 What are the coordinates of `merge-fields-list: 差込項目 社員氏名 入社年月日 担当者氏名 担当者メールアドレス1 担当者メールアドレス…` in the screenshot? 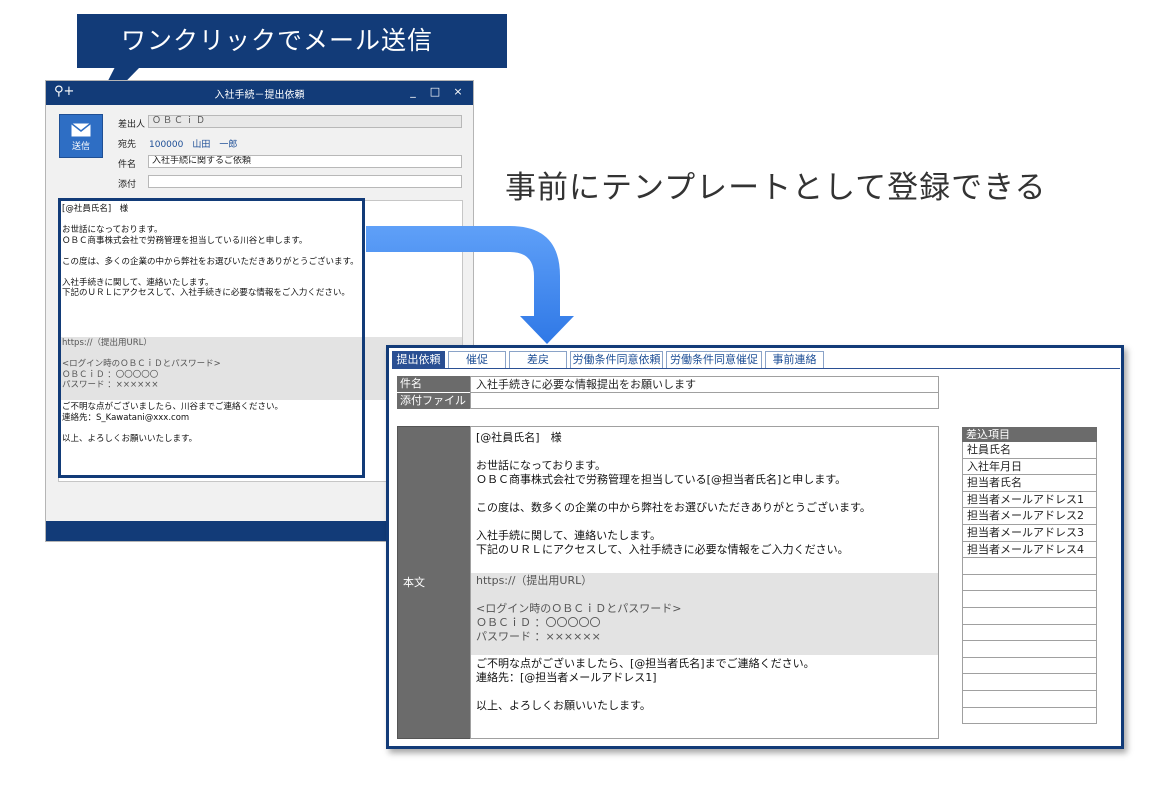 It's located at (1029, 576).